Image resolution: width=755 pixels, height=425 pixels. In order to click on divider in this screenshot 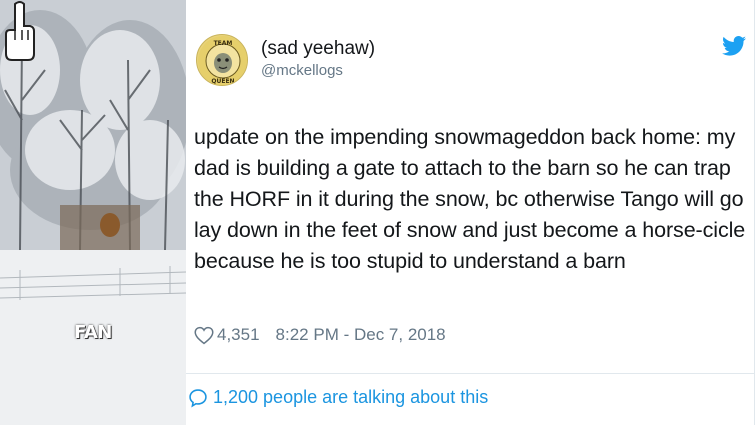, I will do `click(470, 373)`.